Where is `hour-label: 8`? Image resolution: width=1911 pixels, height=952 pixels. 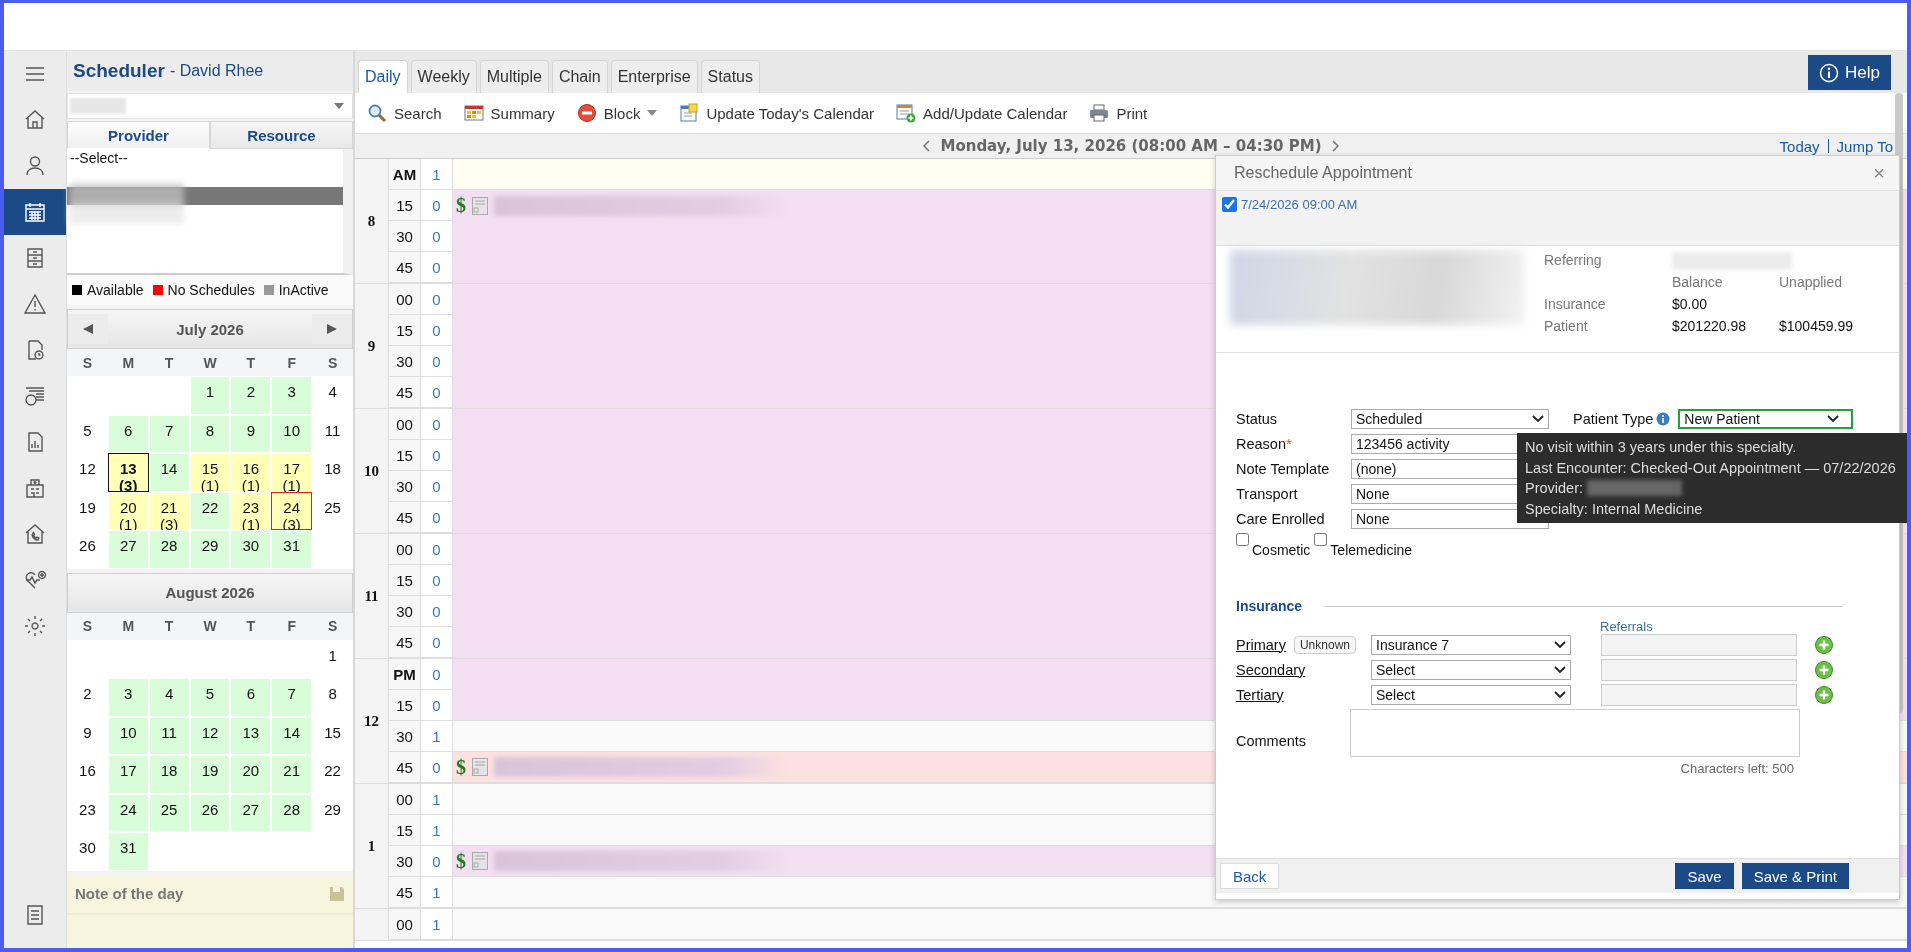
hour-label: 8 is located at coordinates (372, 221).